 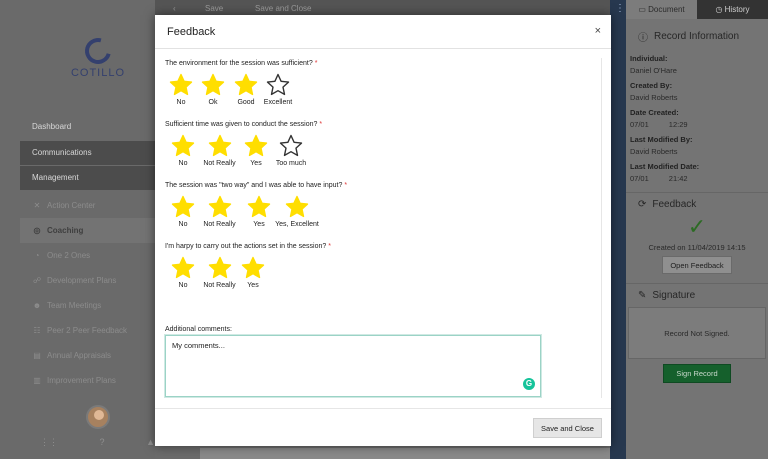 I want to click on comments-textarea, so click(x=353, y=366).